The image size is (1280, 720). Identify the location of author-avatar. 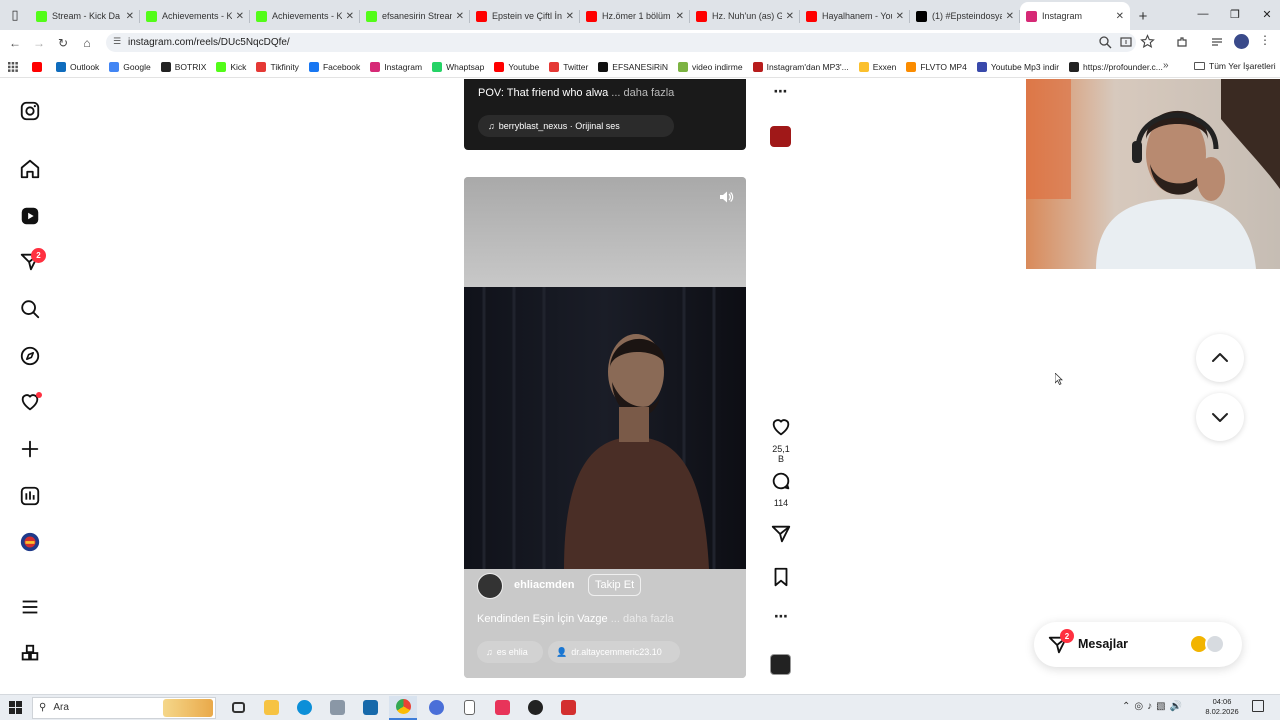
(490, 586).